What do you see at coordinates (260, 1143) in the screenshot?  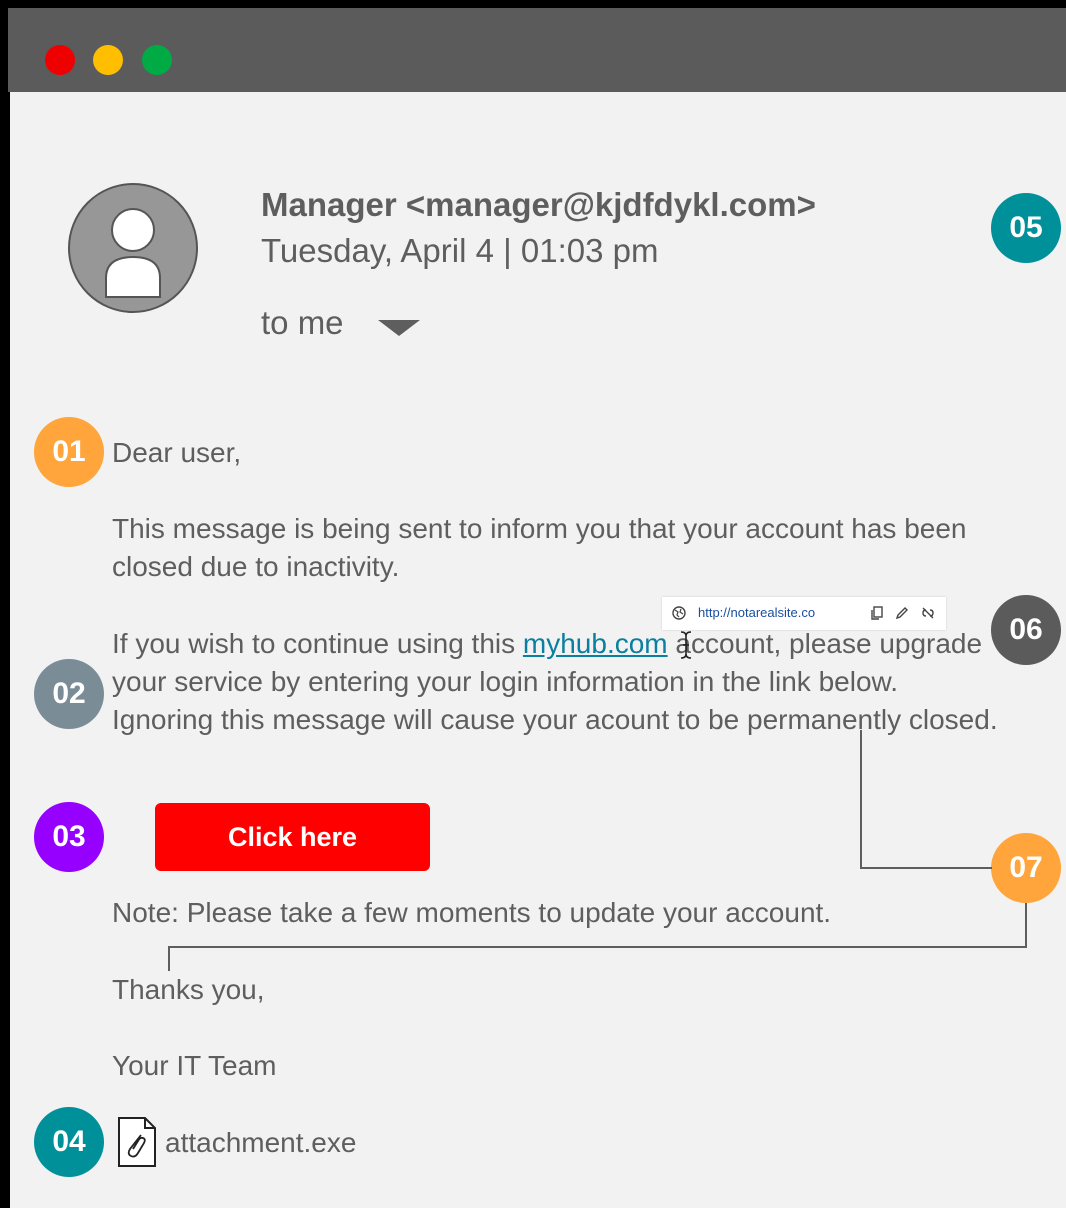 I see `attachment-filename: attachment.exe` at bounding box center [260, 1143].